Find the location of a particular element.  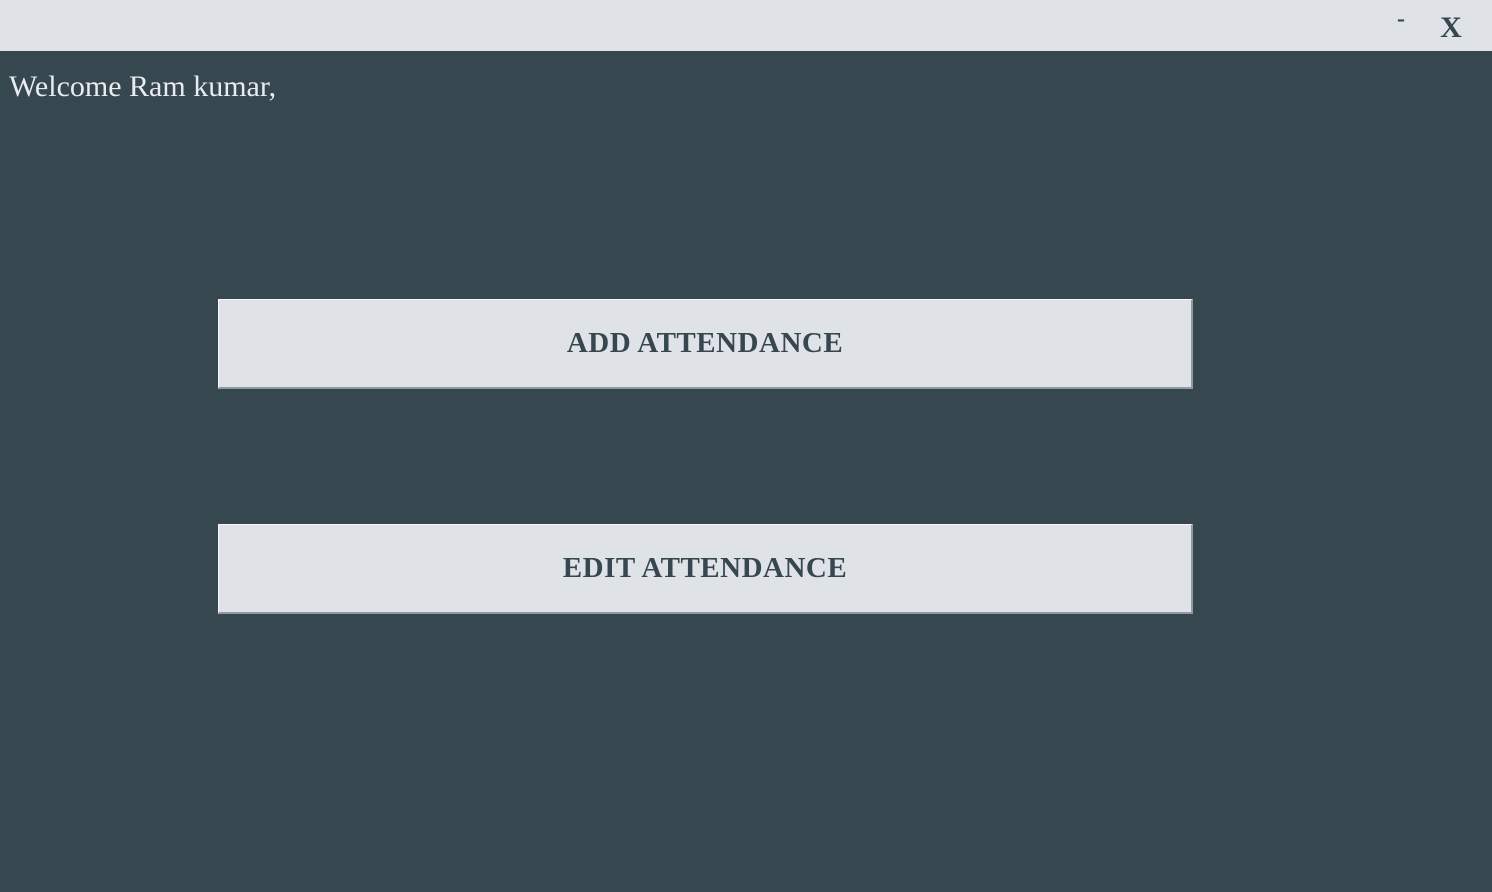

close-button: X is located at coordinates (1451, 25).